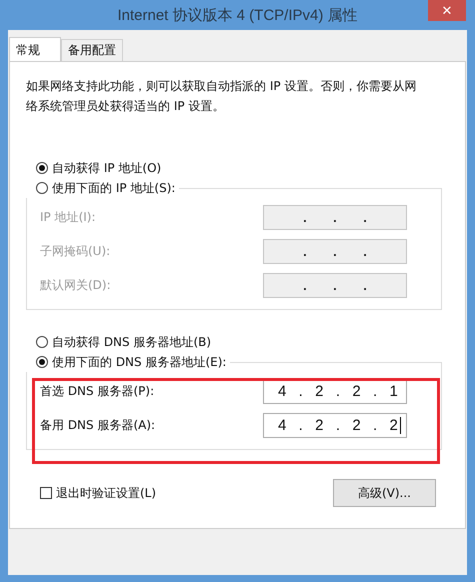 The width and height of the screenshot is (475, 582). I want to click on field-label: 首选 DNS 服务器(P):, so click(97, 391).